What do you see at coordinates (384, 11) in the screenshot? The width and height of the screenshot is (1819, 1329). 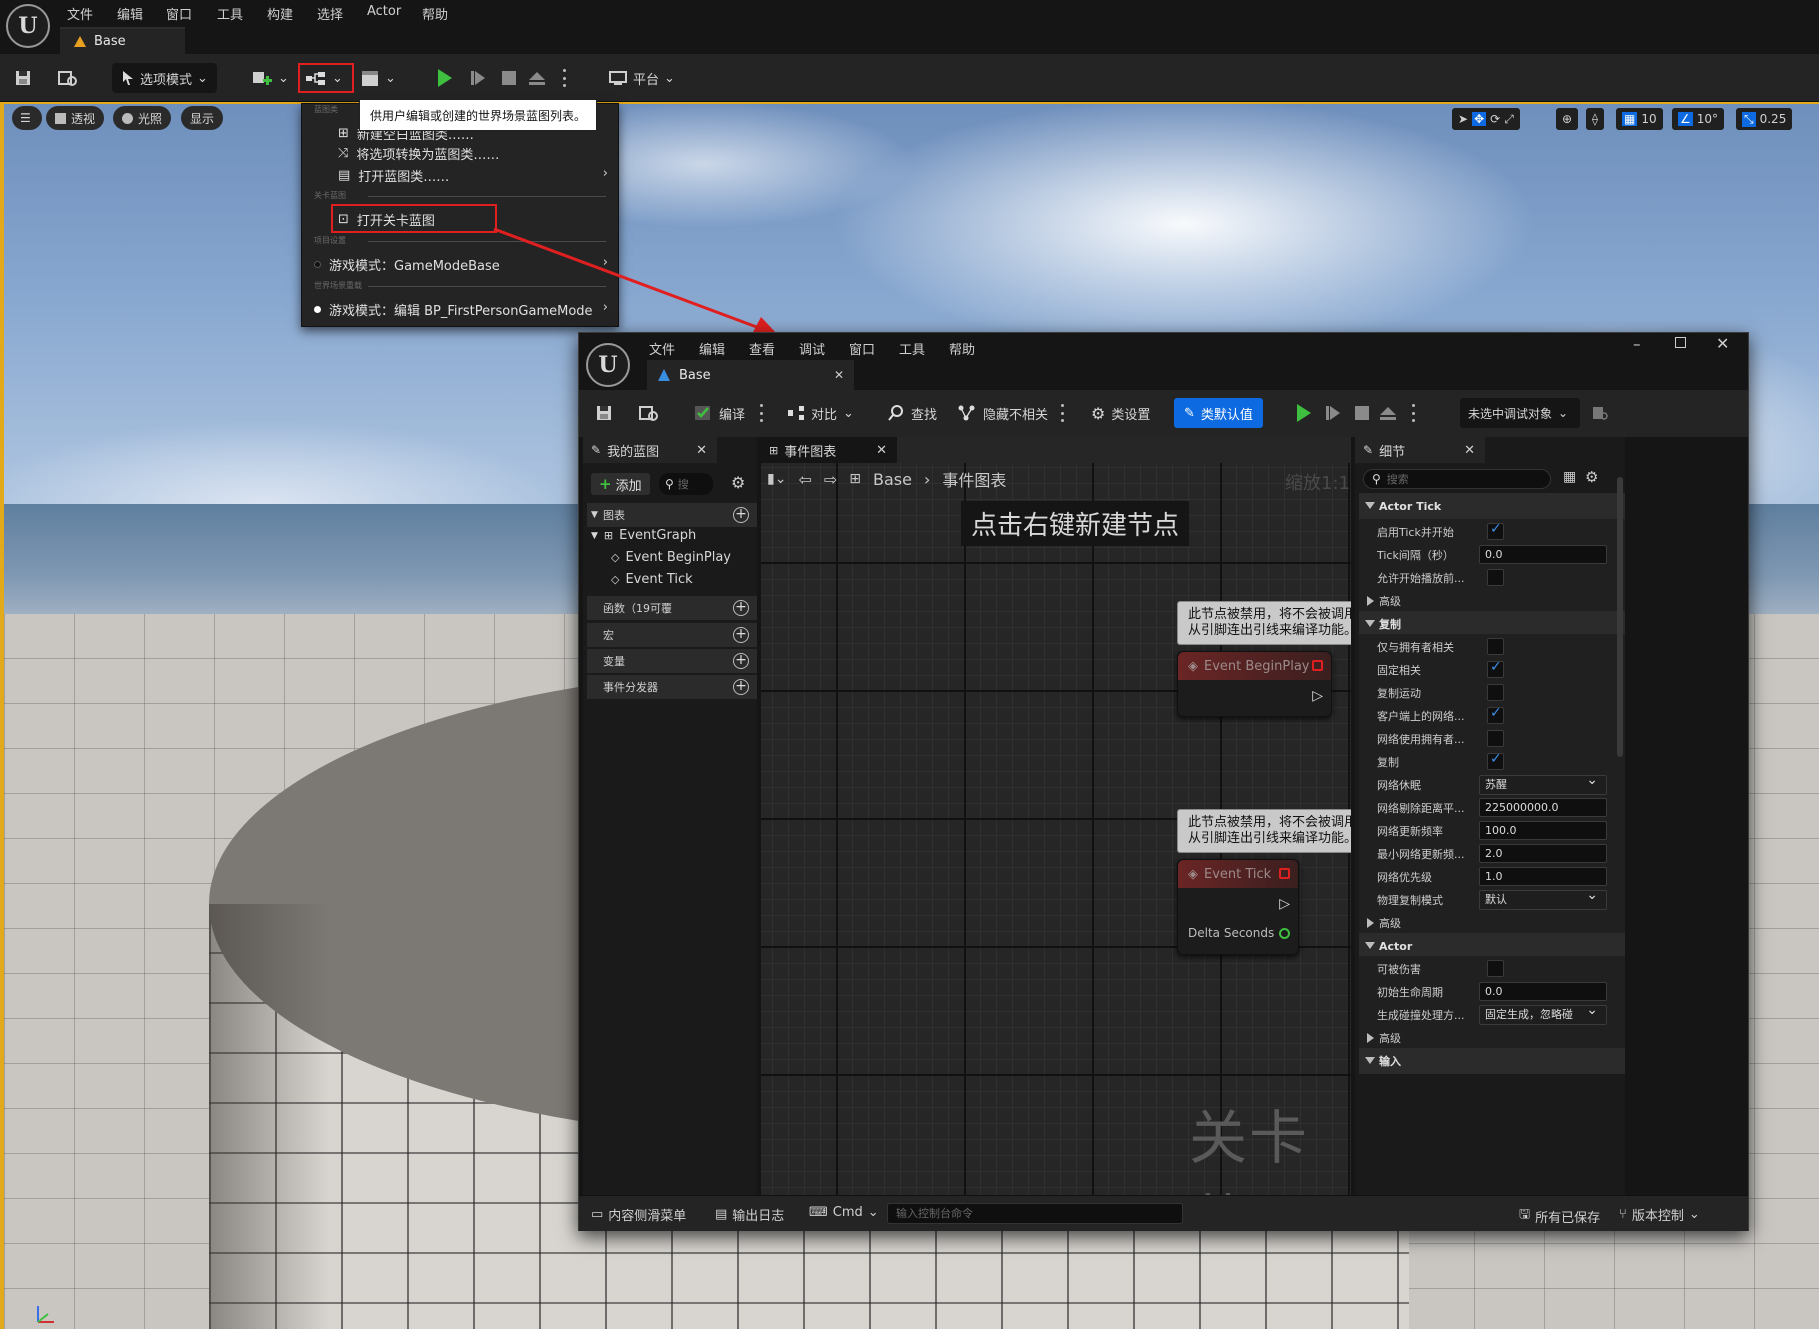 I see `menu-actor: Actor` at bounding box center [384, 11].